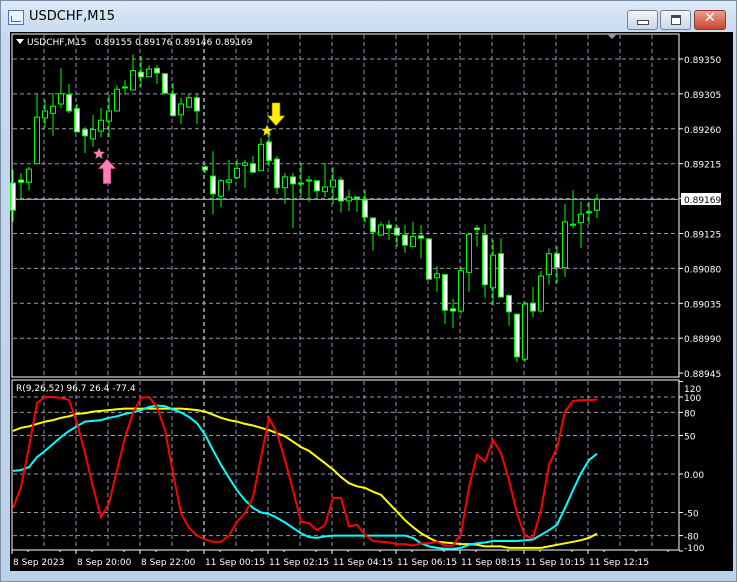 This screenshot has width=737, height=582. I want to click on chart-menu-triangle-icon, so click(20, 41).